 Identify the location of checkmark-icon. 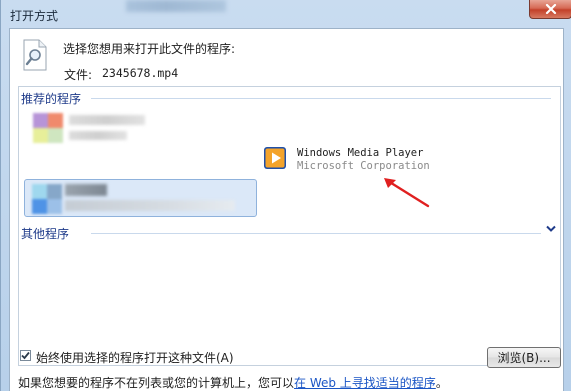
(25, 355).